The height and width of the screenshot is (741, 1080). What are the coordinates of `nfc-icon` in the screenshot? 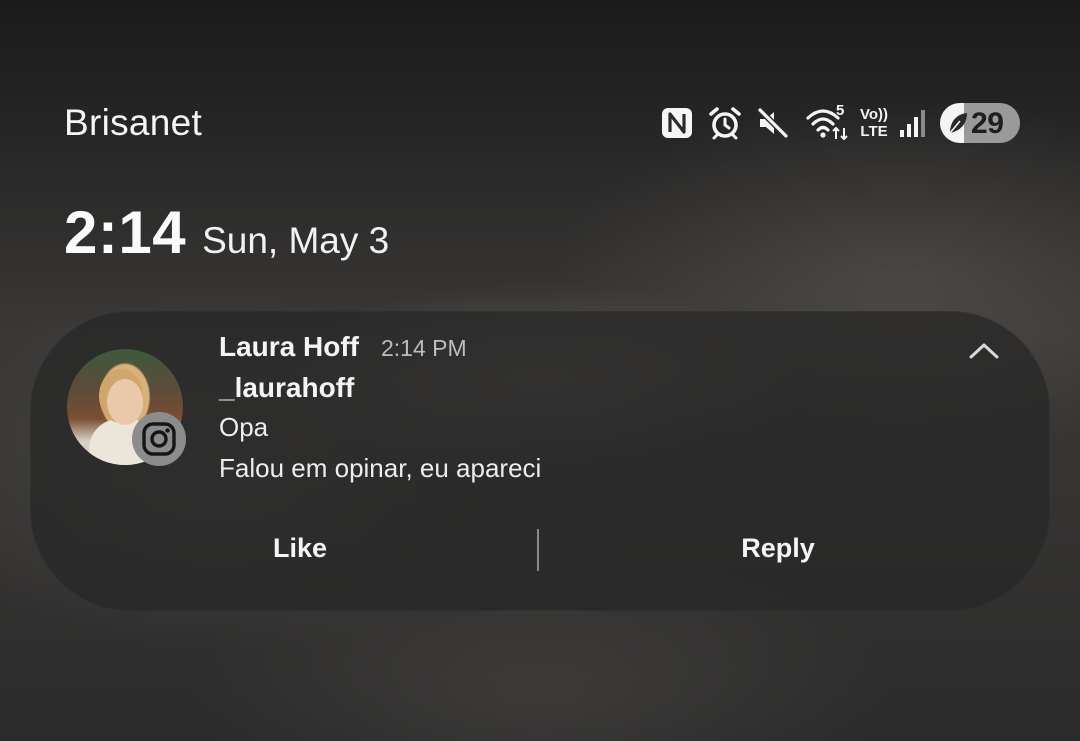 It's located at (677, 123).